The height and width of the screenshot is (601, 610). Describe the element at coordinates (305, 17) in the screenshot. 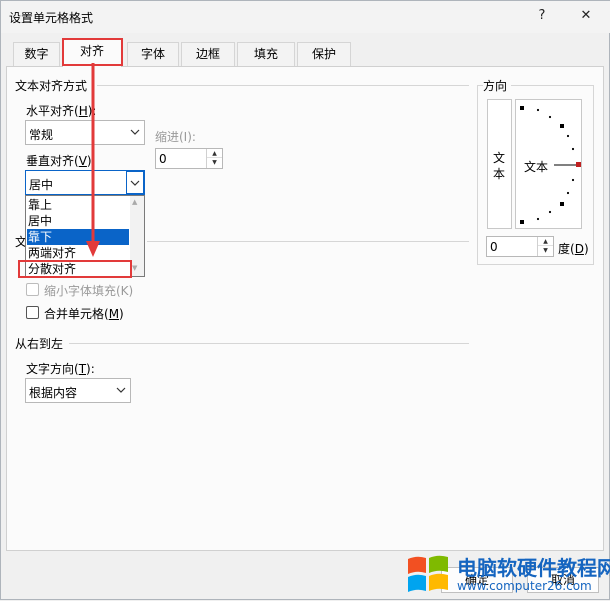

I see `title-bar: 设置单元格格式 ? ✕` at that location.